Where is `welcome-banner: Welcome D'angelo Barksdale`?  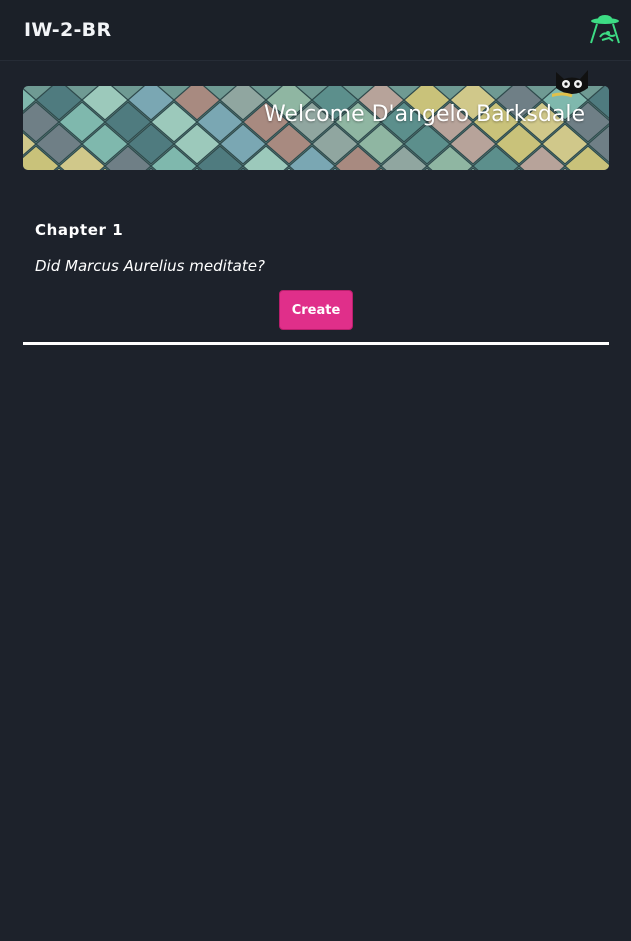
welcome-banner: Welcome D'angelo Barksdale is located at coordinates (316, 128).